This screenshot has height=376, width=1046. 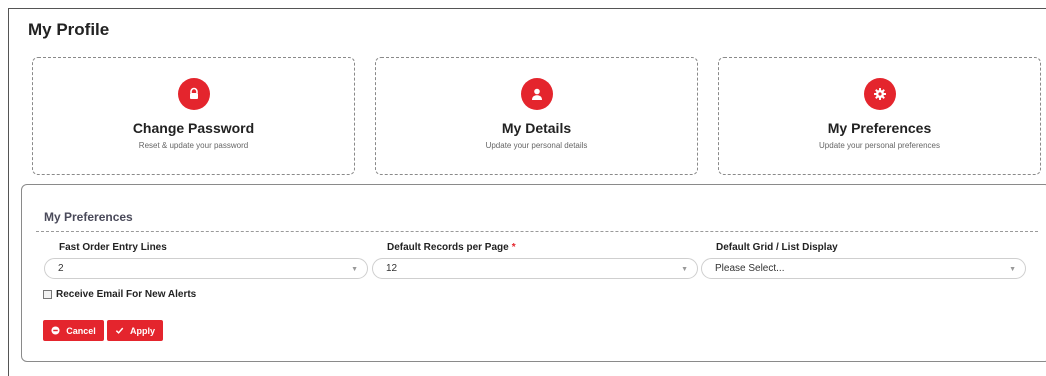 I want to click on page-title: My Profile, so click(x=69, y=29).